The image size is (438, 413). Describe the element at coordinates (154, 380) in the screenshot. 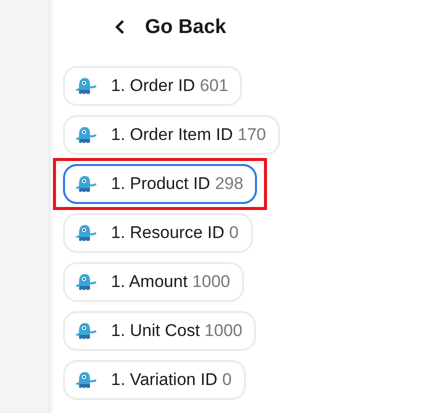

I see `field-chip: 1. Variation ID 0` at that location.